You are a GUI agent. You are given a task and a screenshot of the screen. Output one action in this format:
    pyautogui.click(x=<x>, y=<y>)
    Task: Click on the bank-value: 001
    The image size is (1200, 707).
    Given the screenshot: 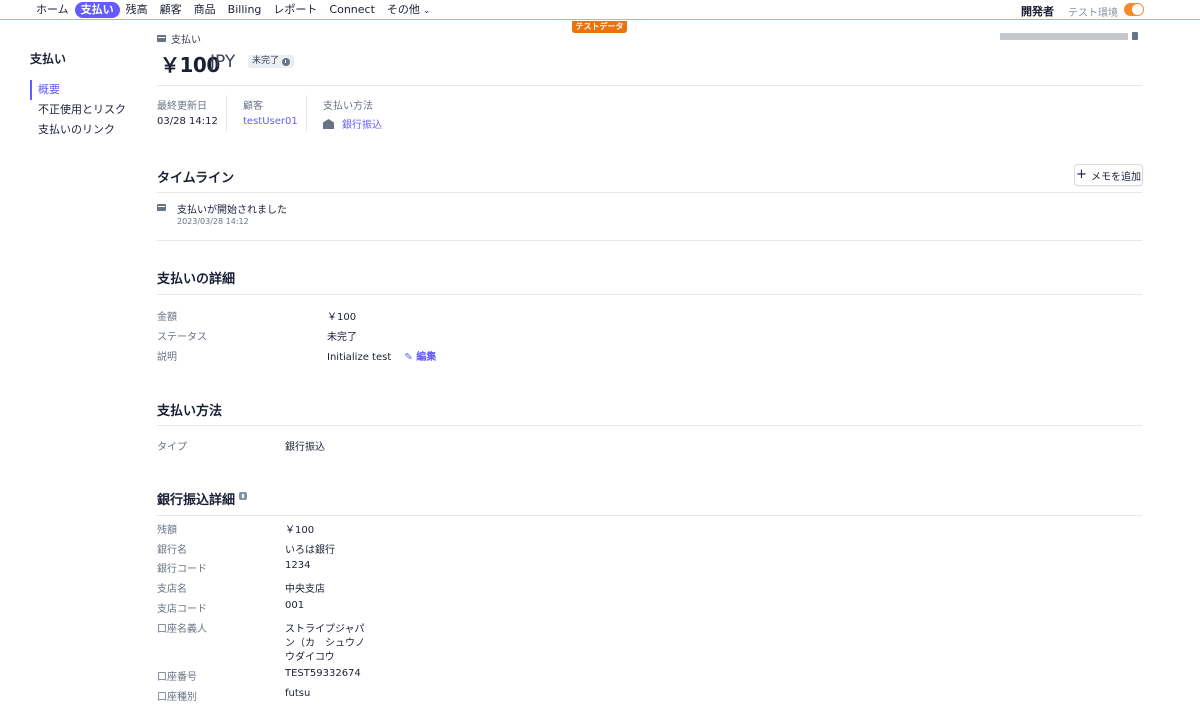 What is the action you would take?
    pyautogui.click(x=295, y=605)
    